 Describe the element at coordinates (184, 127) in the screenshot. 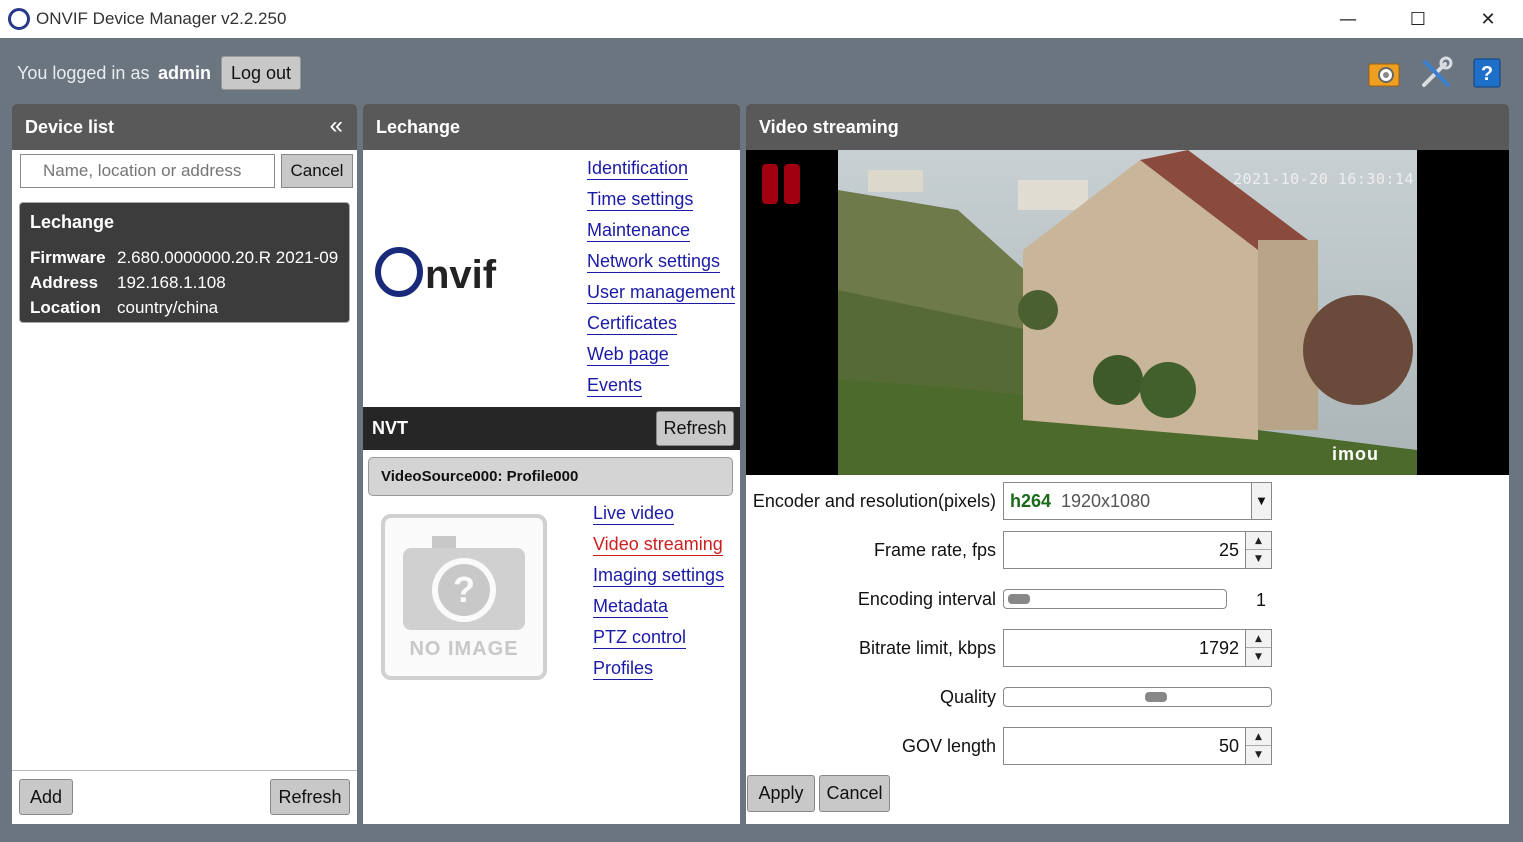

I see `device-list-header: Device list «` at that location.